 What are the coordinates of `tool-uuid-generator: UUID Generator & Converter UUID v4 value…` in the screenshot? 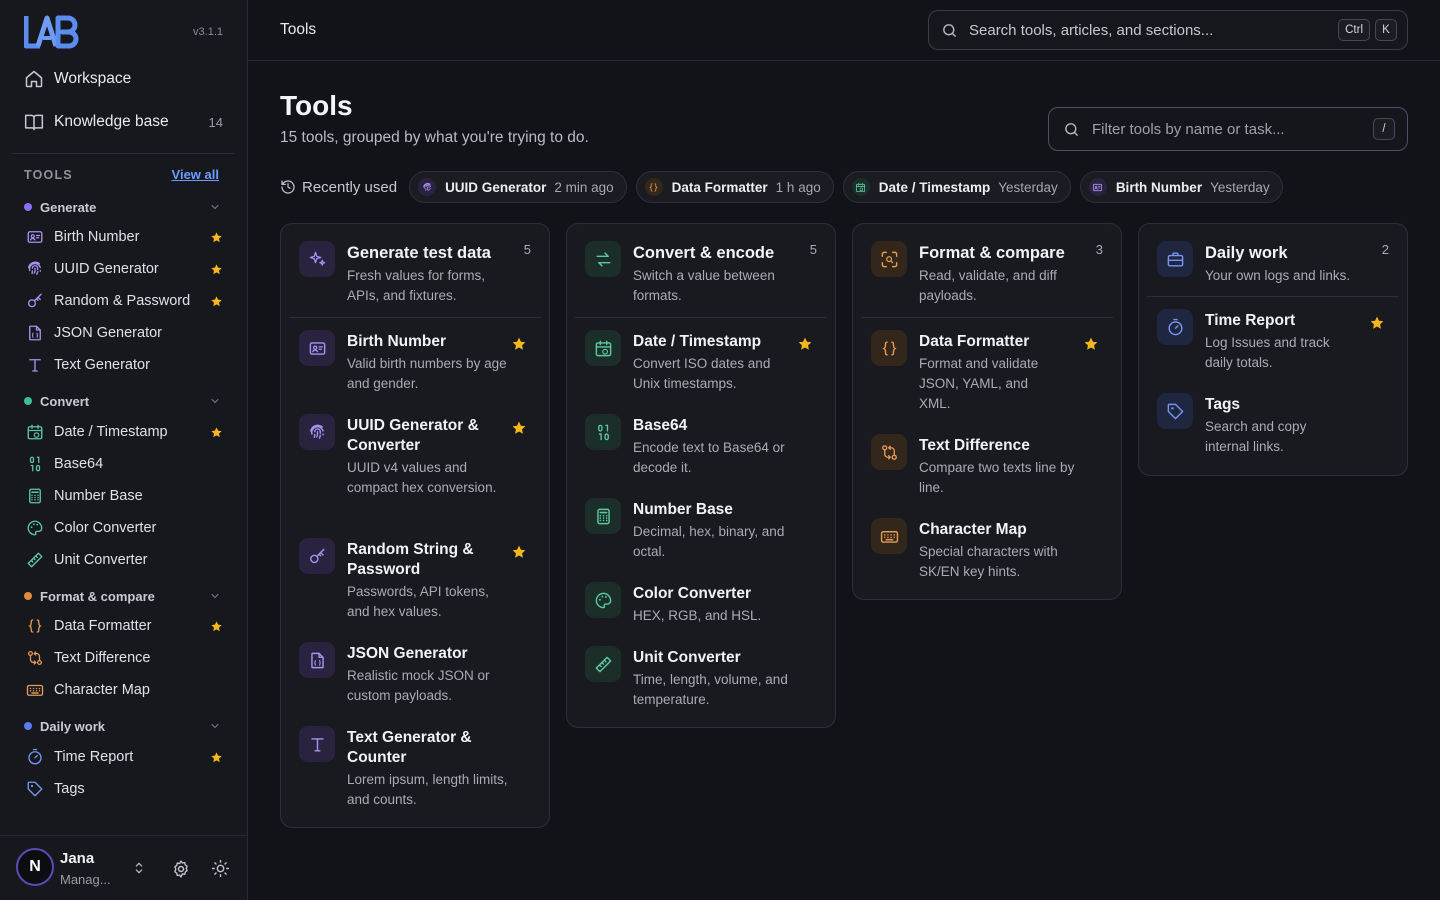 It's located at (415, 464).